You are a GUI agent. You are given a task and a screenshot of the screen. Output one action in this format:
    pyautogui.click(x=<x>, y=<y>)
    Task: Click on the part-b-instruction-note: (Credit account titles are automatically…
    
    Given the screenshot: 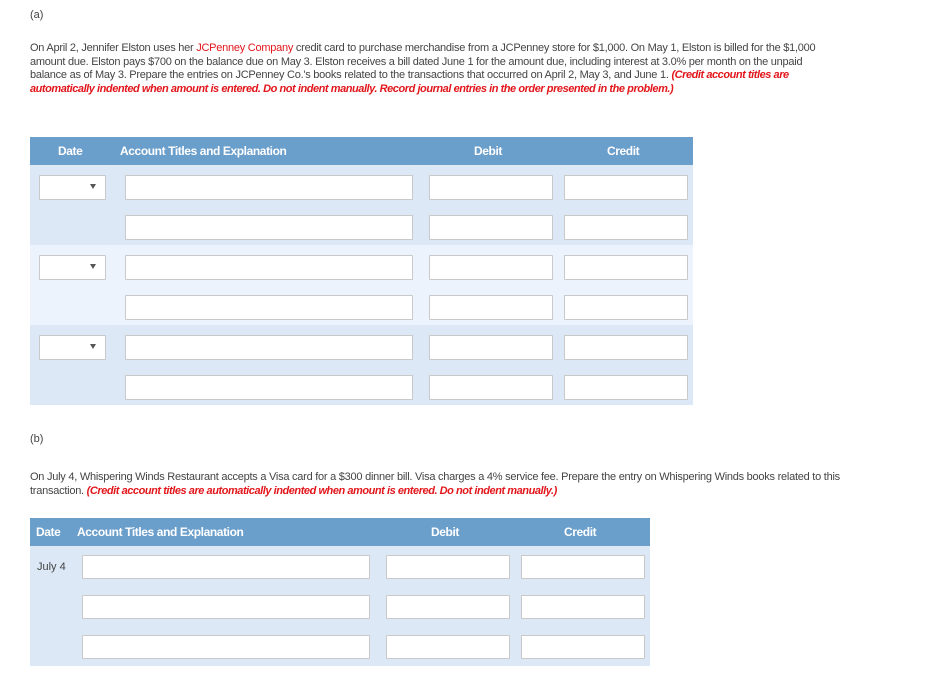 What is the action you would take?
    pyautogui.click(x=322, y=490)
    